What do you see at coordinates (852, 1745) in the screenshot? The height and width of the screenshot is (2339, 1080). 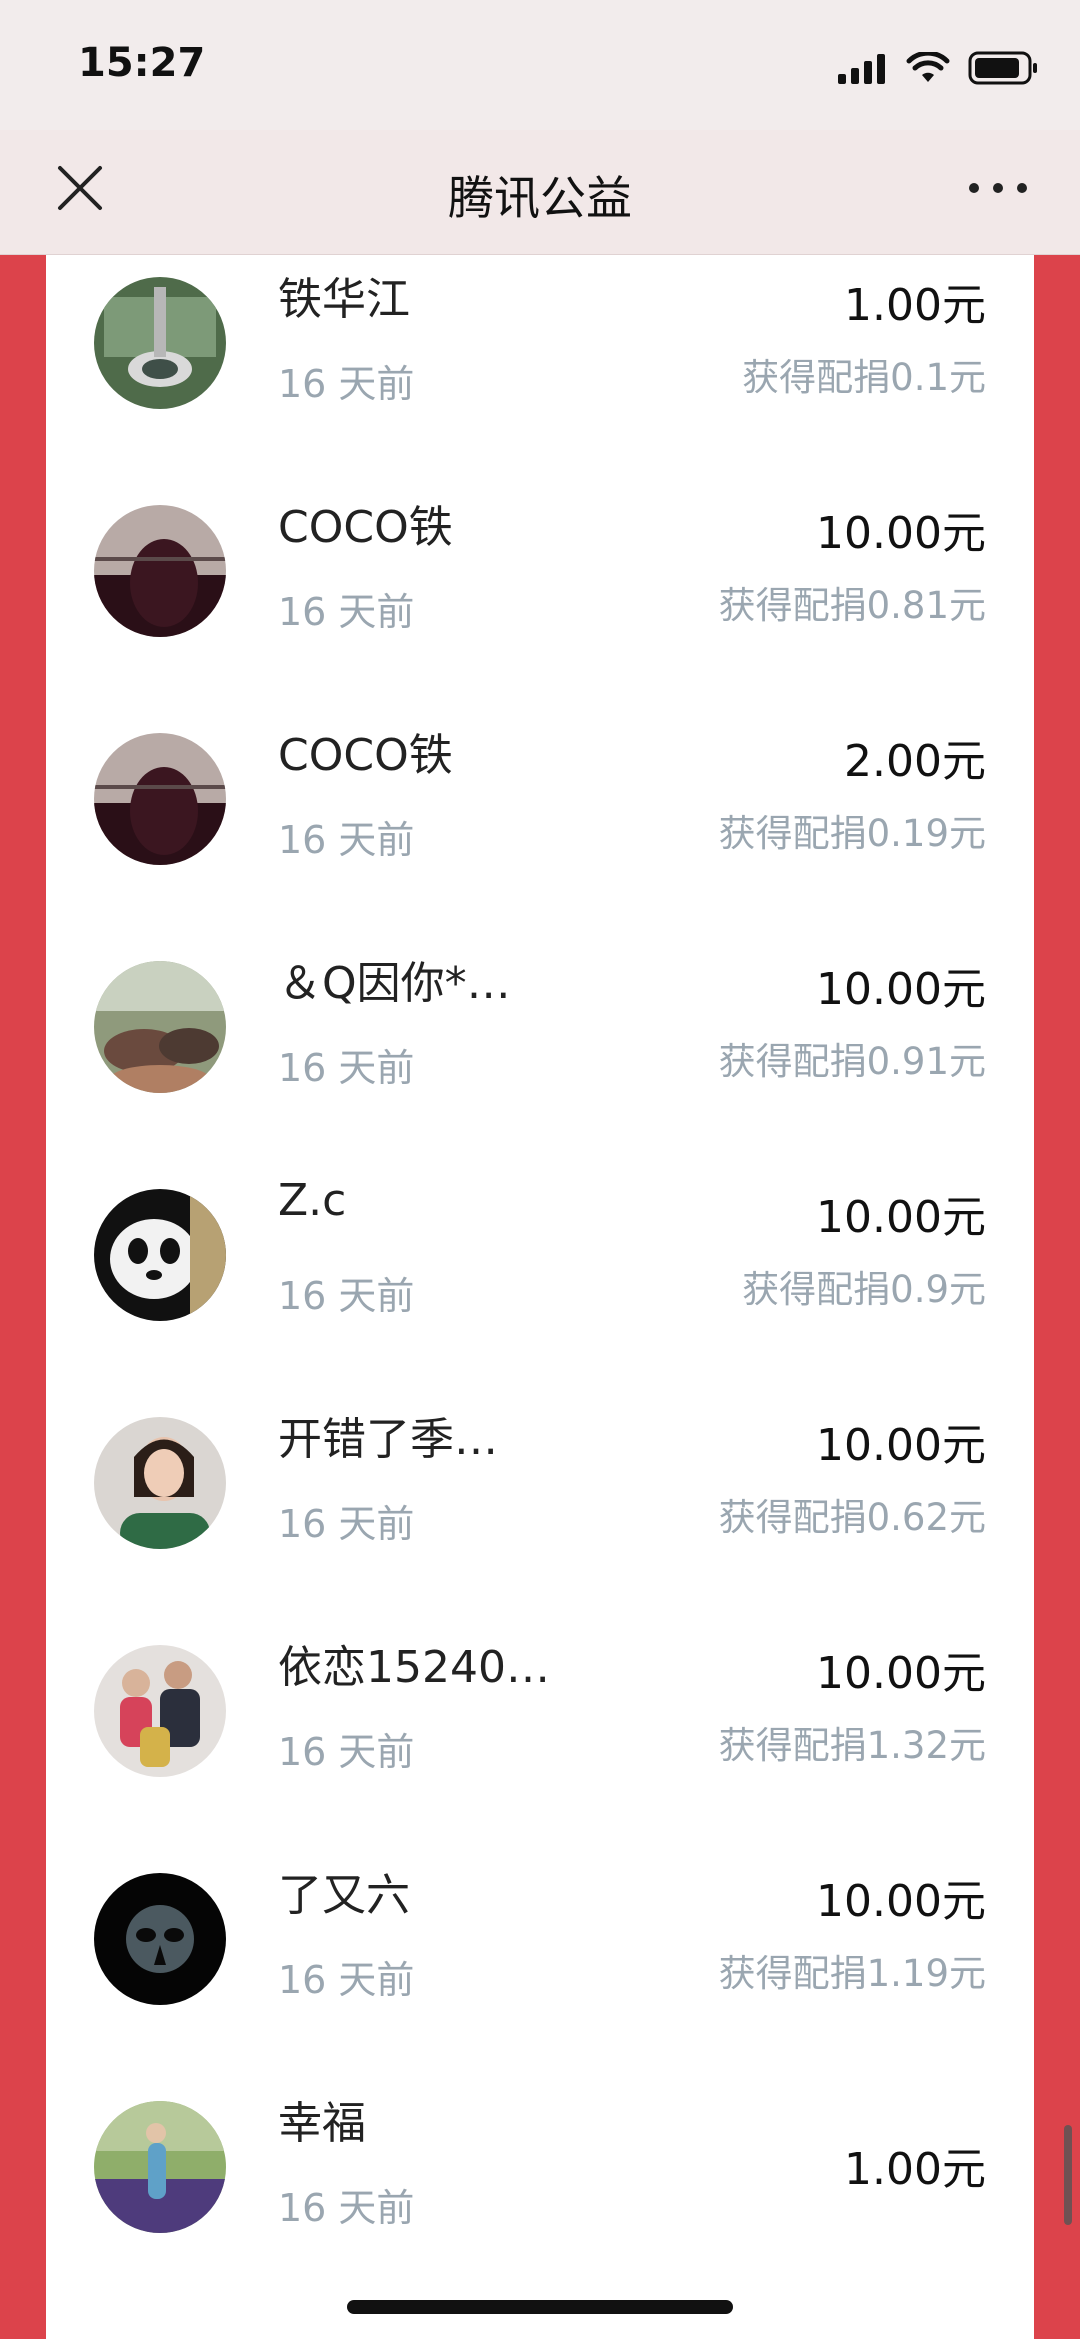 I see `donor-match: 获得配捐1.32元` at bounding box center [852, 1745].